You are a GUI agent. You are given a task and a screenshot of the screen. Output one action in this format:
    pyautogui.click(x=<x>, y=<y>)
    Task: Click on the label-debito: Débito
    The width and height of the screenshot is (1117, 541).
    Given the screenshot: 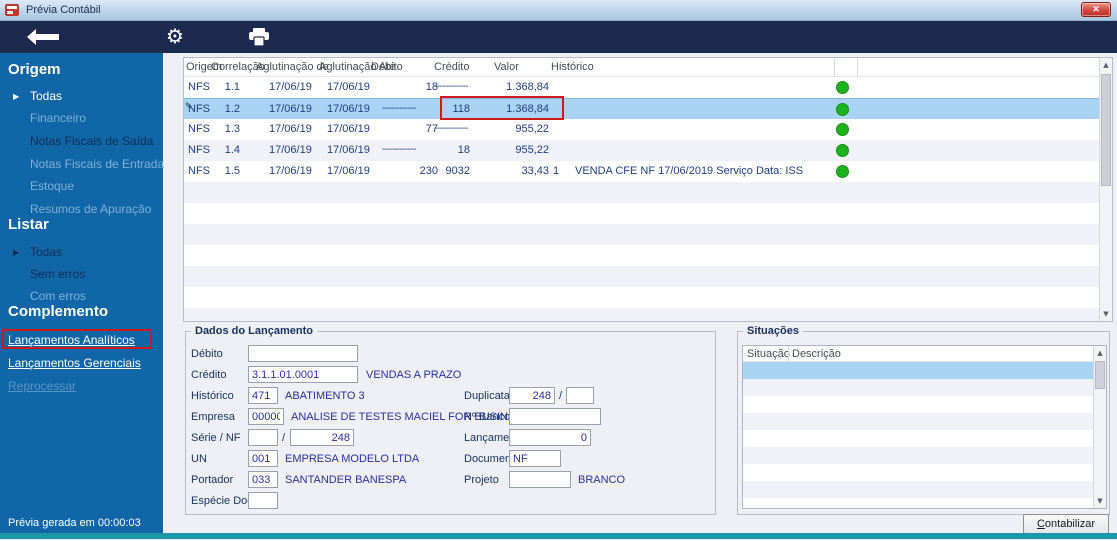 What is the action you would take?
    pyautogui.click(x=207, y=354)
    